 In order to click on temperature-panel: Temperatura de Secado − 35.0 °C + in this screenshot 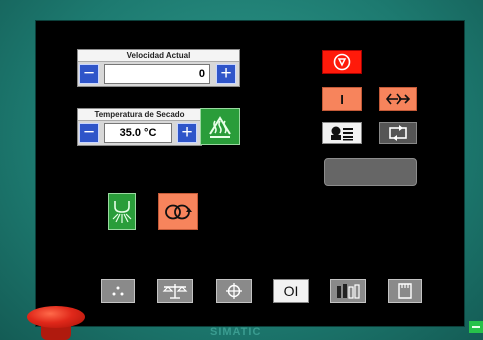, I will do `click(139, 127)`.